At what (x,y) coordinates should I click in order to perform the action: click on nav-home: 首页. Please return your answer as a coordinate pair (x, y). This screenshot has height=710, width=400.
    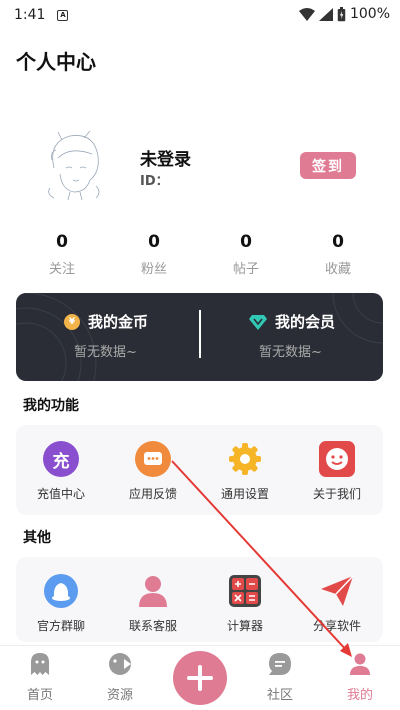
    Looking at the image, I should click on (40, 677).